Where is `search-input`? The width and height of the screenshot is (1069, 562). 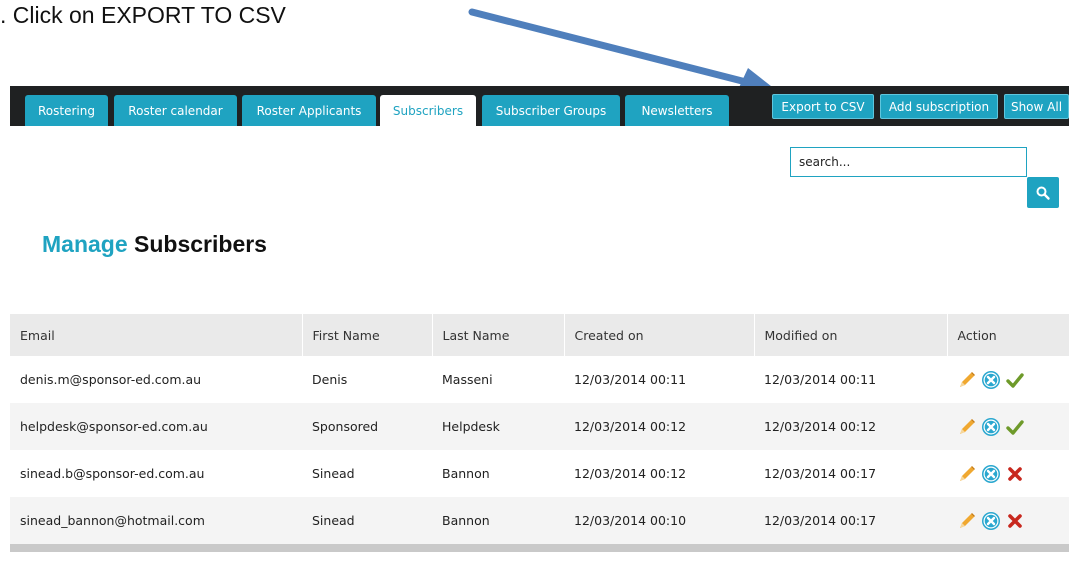 search-input is located at coordinates (908, 162).